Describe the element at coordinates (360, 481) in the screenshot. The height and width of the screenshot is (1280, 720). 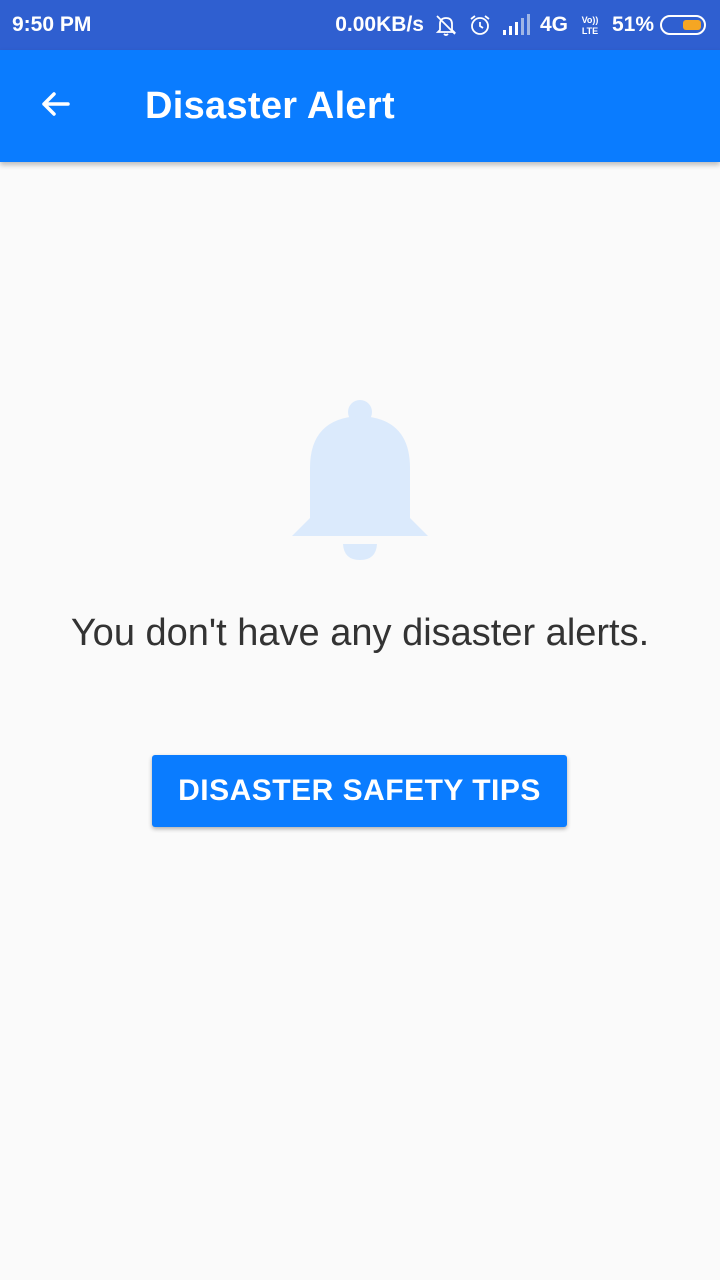
I see `bell-icon` at that location.